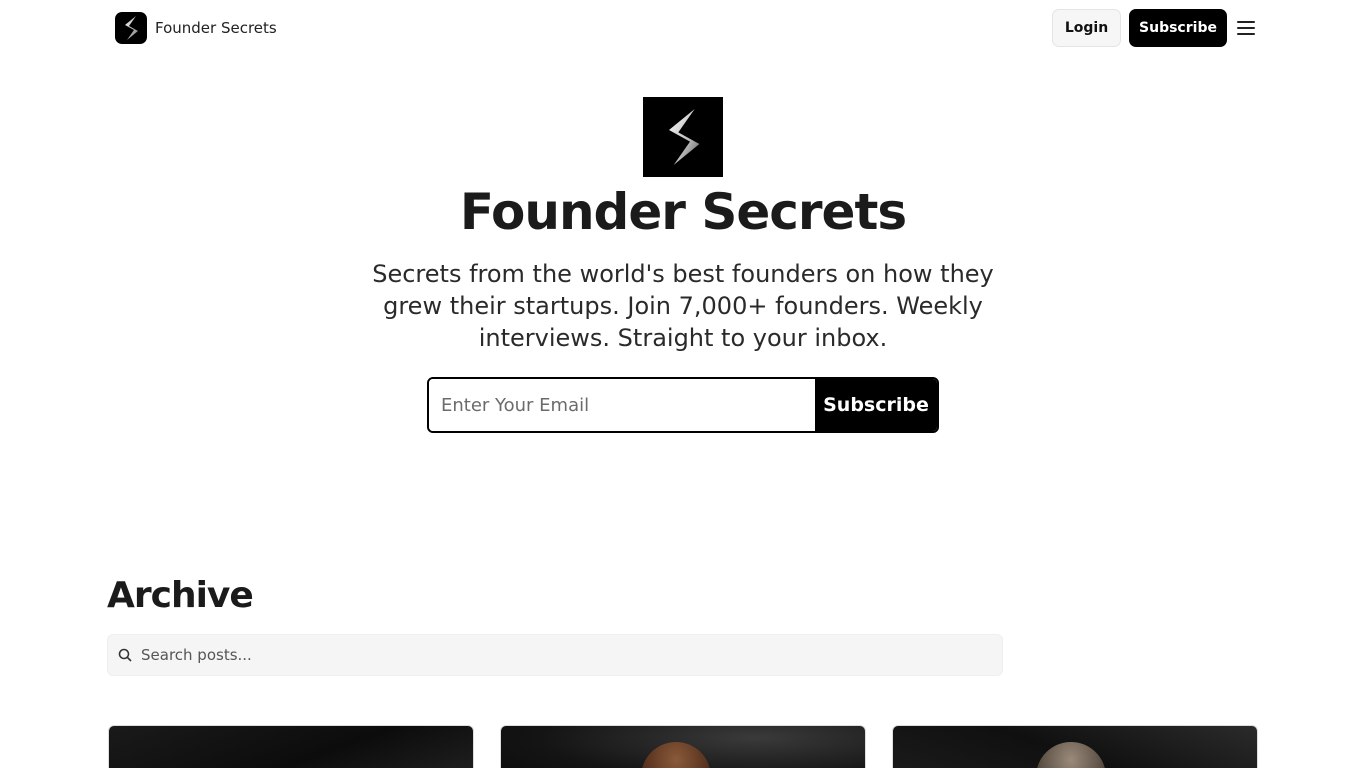  Describe the element at coordinates (683, 137) in the screenshot. I see `hero-logo-icon` at that location.